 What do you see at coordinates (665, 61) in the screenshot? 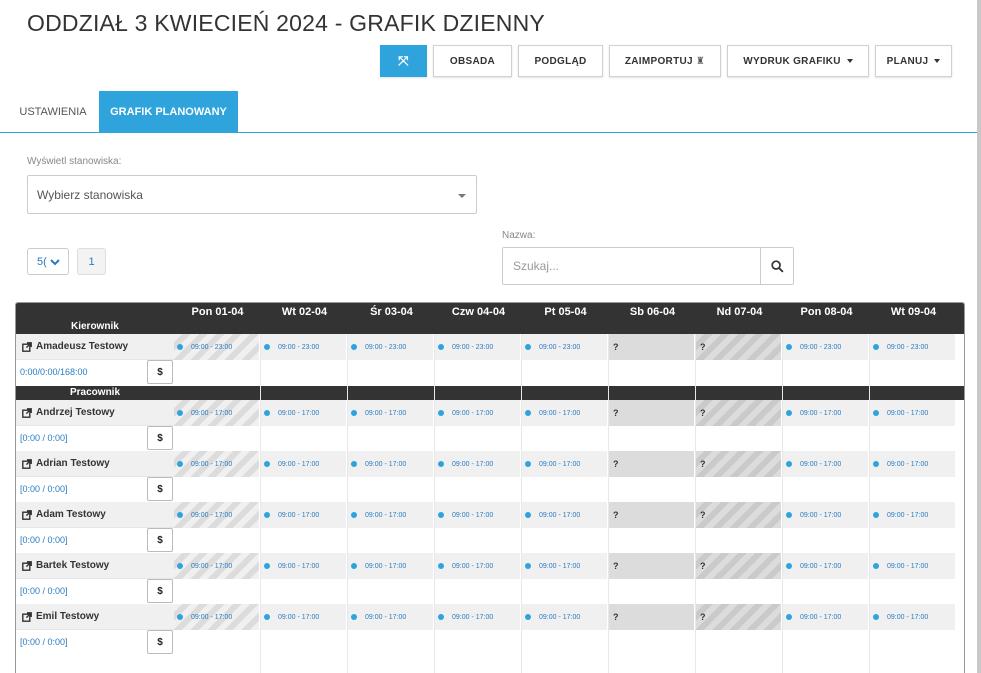
I see `zaimportuj-button: ZAIMPORTUJ ♜` at bounding box center [665, 61].